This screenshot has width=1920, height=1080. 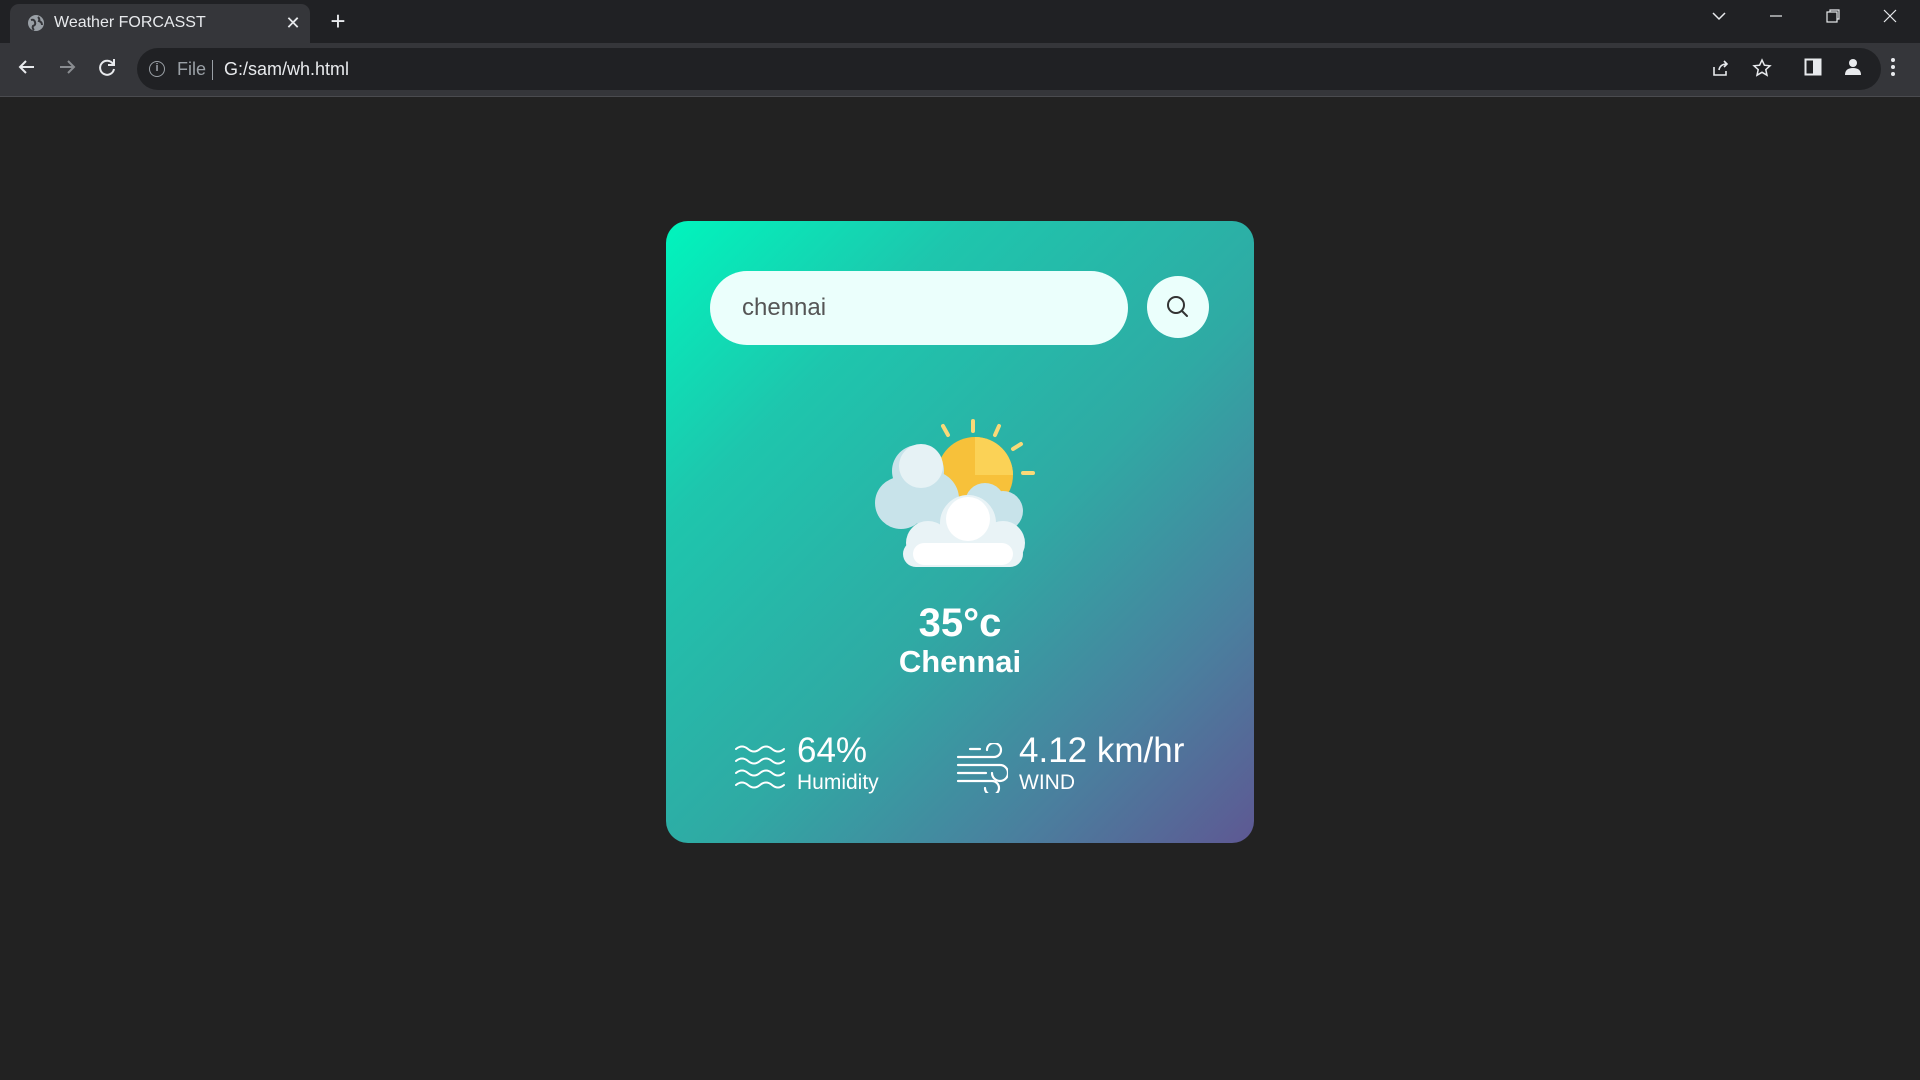 What do you see at coordinates (338, 21) in the screenshot?
I see `new-tab-button: +` at bounding box center [338, 21].